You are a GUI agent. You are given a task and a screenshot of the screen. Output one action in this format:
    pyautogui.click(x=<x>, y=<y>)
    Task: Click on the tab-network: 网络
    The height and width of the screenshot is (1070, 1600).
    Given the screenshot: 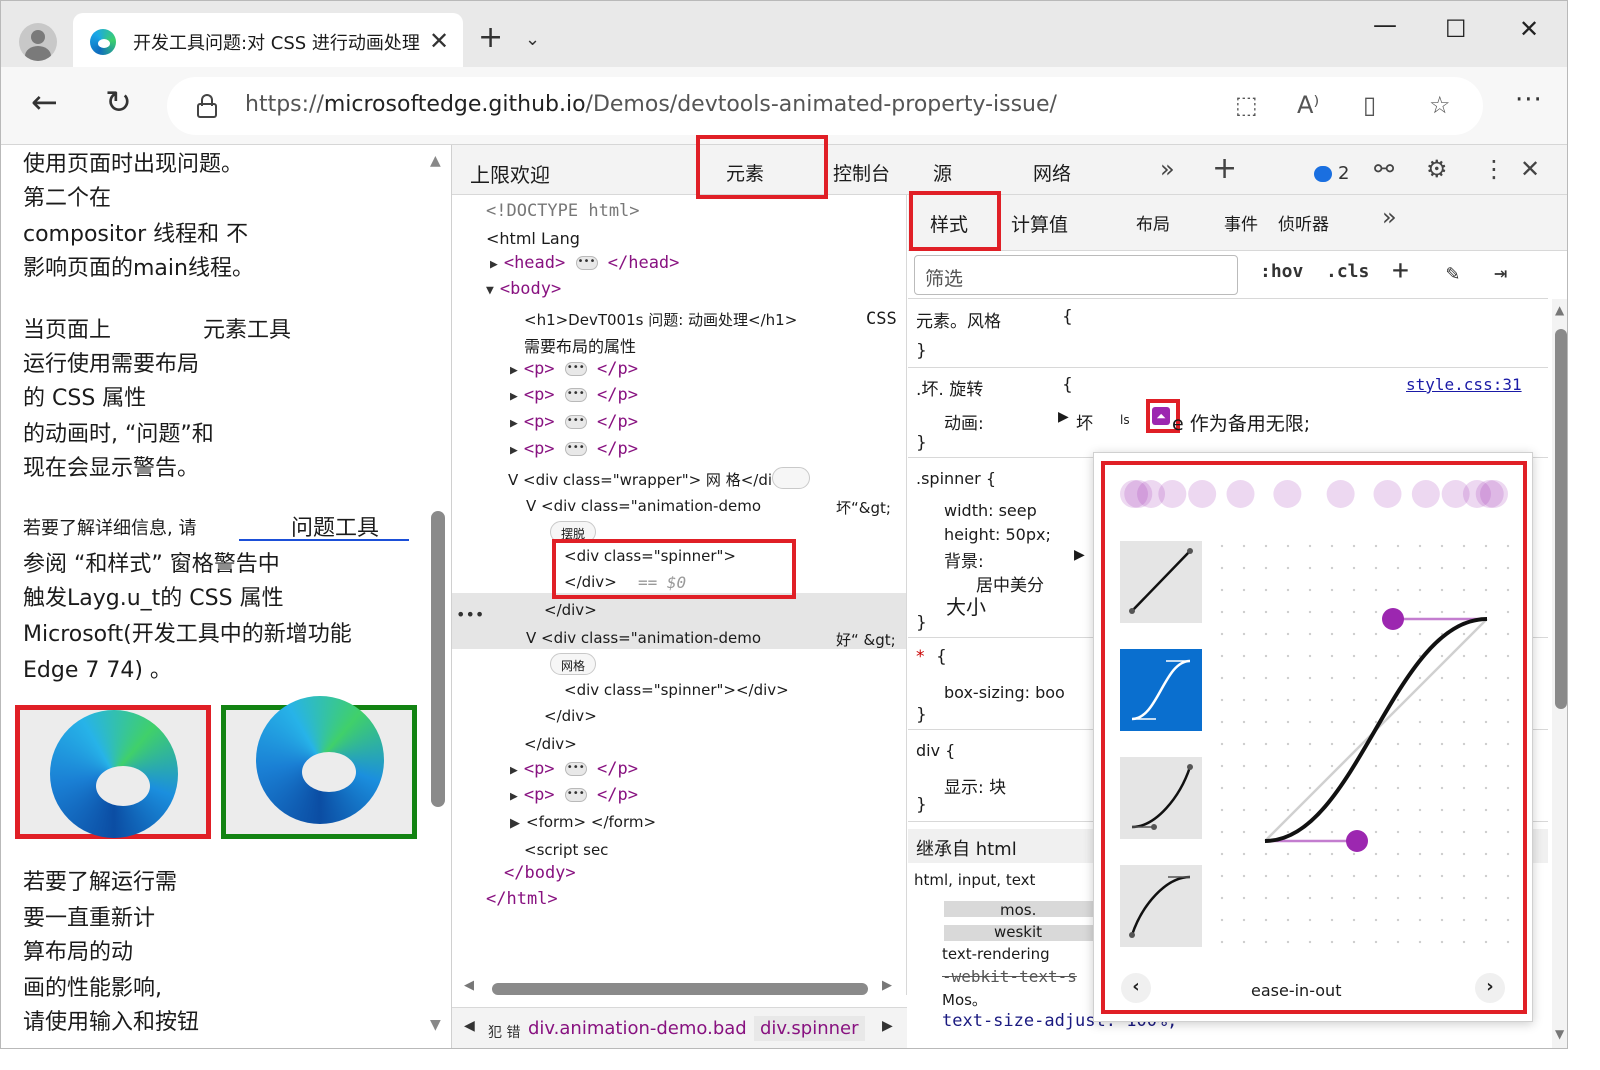 What is the action you would take?
    pyautogui.click(x=1052, y=172)
    